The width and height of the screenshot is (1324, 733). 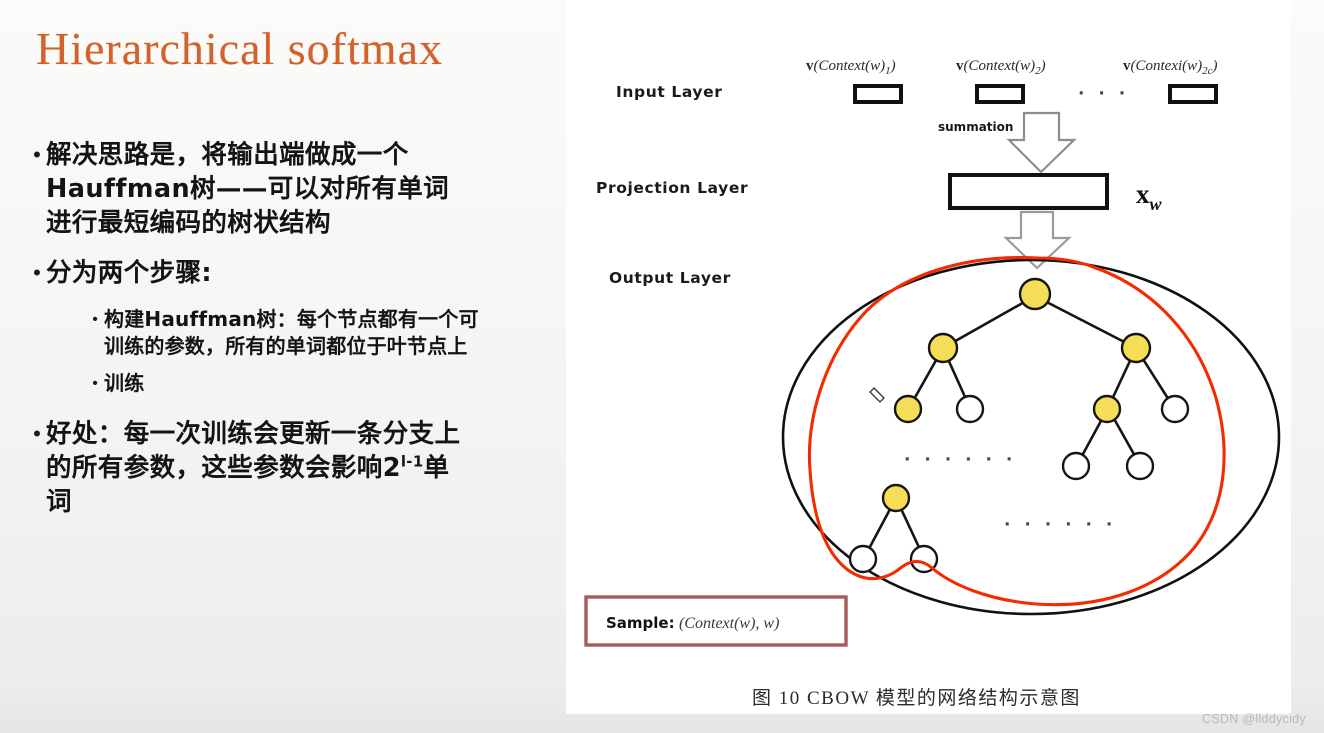 What do you see at coordinates (412, 462) in the screenshot?
I see `exponent-label: l-1` at bounding box center [412, 462].